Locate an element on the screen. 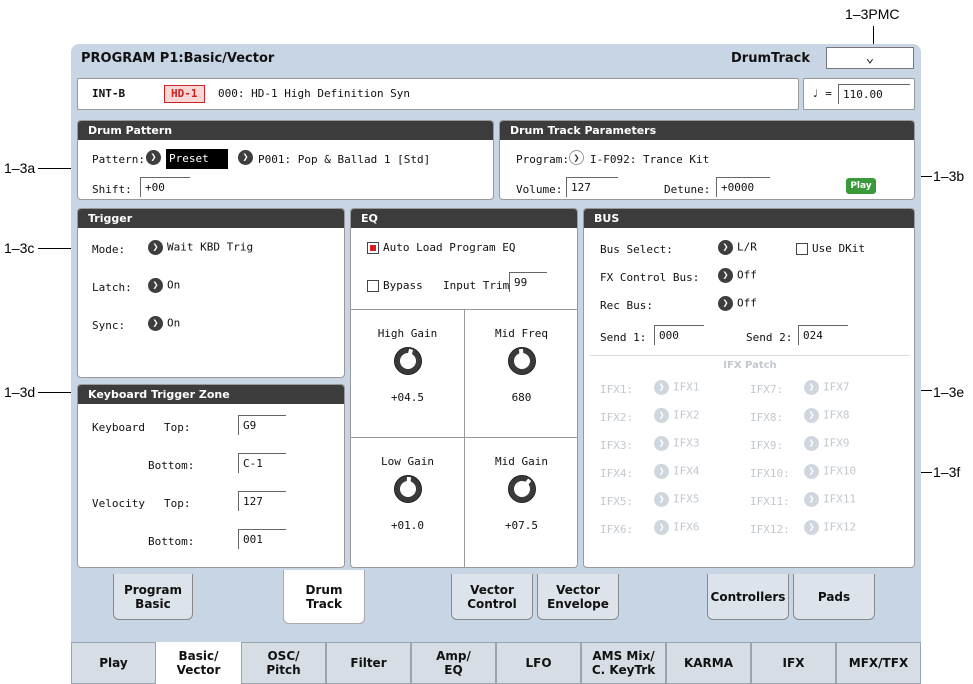 The image size is (973, 684). mode-label: Mode: is located at coordinates (109, 249).